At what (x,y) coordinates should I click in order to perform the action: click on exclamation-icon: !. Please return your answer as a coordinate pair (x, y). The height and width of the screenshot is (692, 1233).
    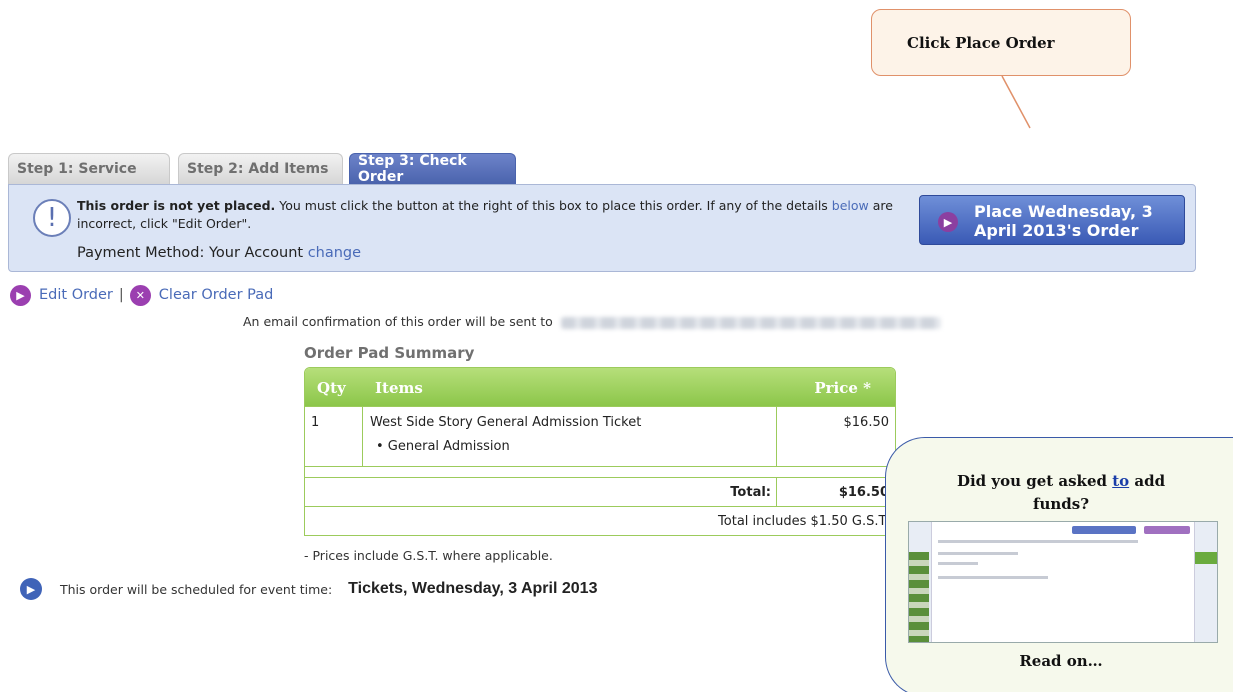
    Looking at the image, I should click on (52, 218).